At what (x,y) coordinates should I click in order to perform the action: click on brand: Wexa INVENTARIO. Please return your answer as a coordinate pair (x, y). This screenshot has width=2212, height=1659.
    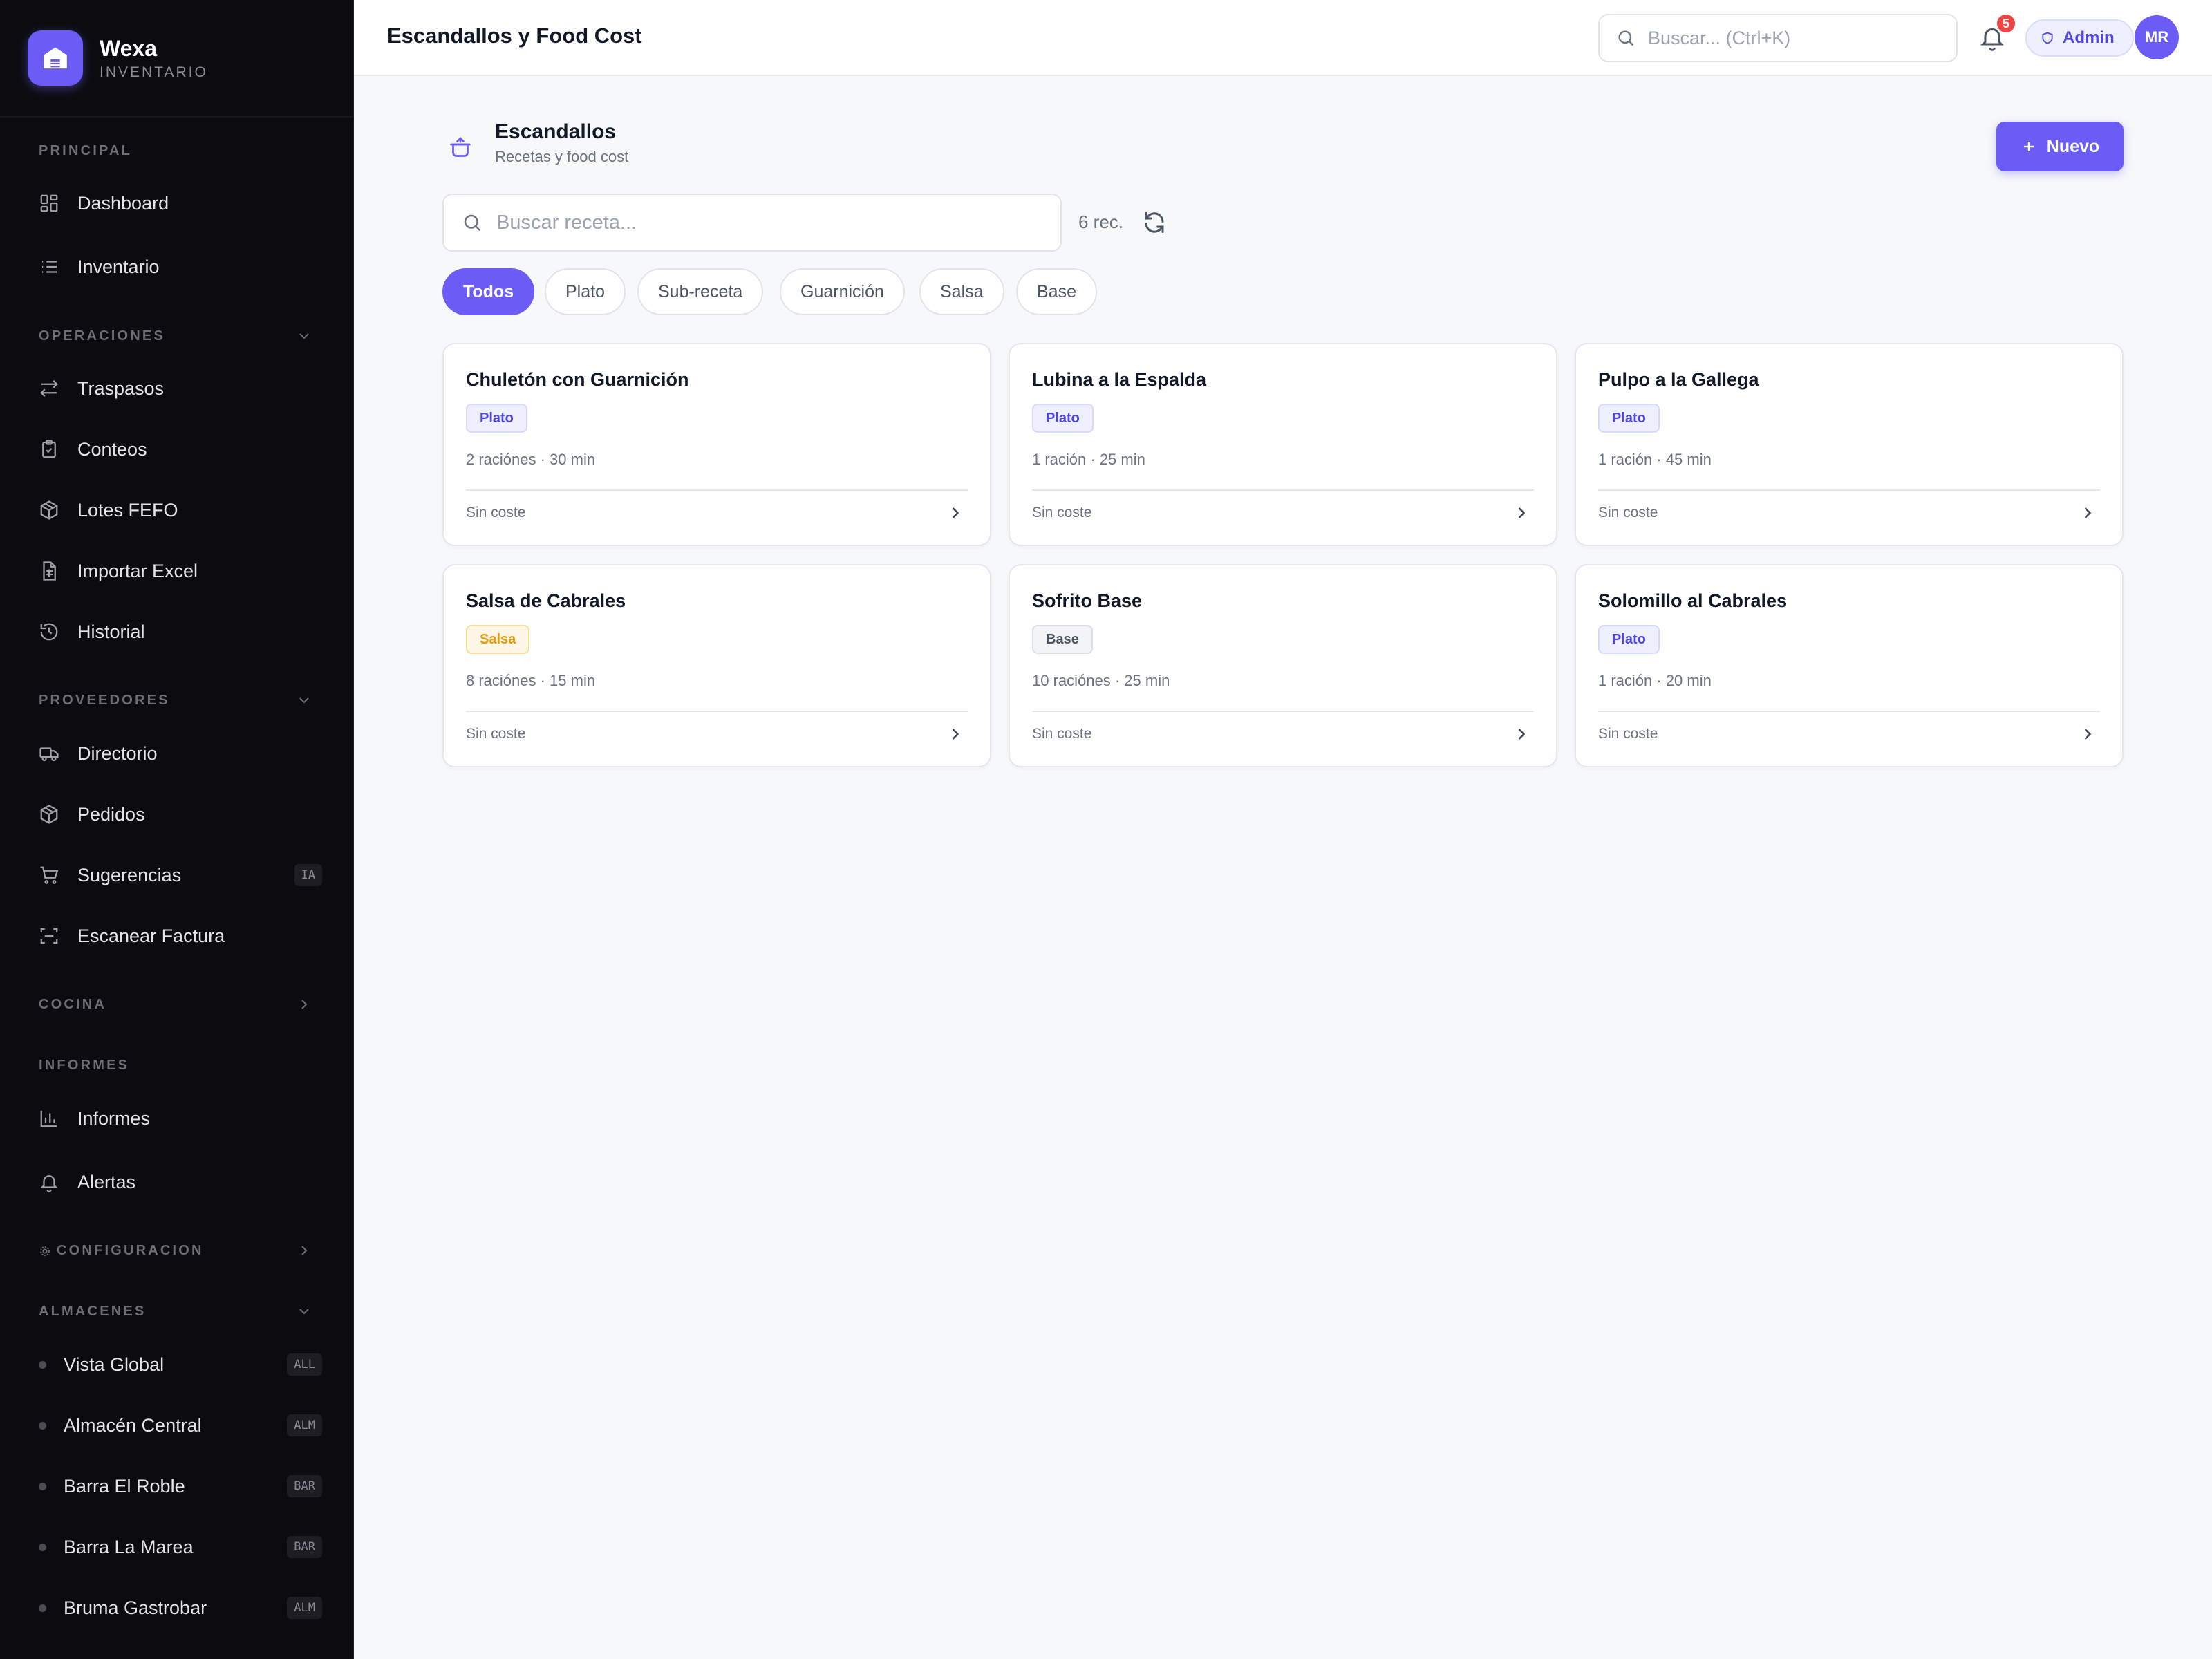
    Looking at the image, I should click on (176, 59).